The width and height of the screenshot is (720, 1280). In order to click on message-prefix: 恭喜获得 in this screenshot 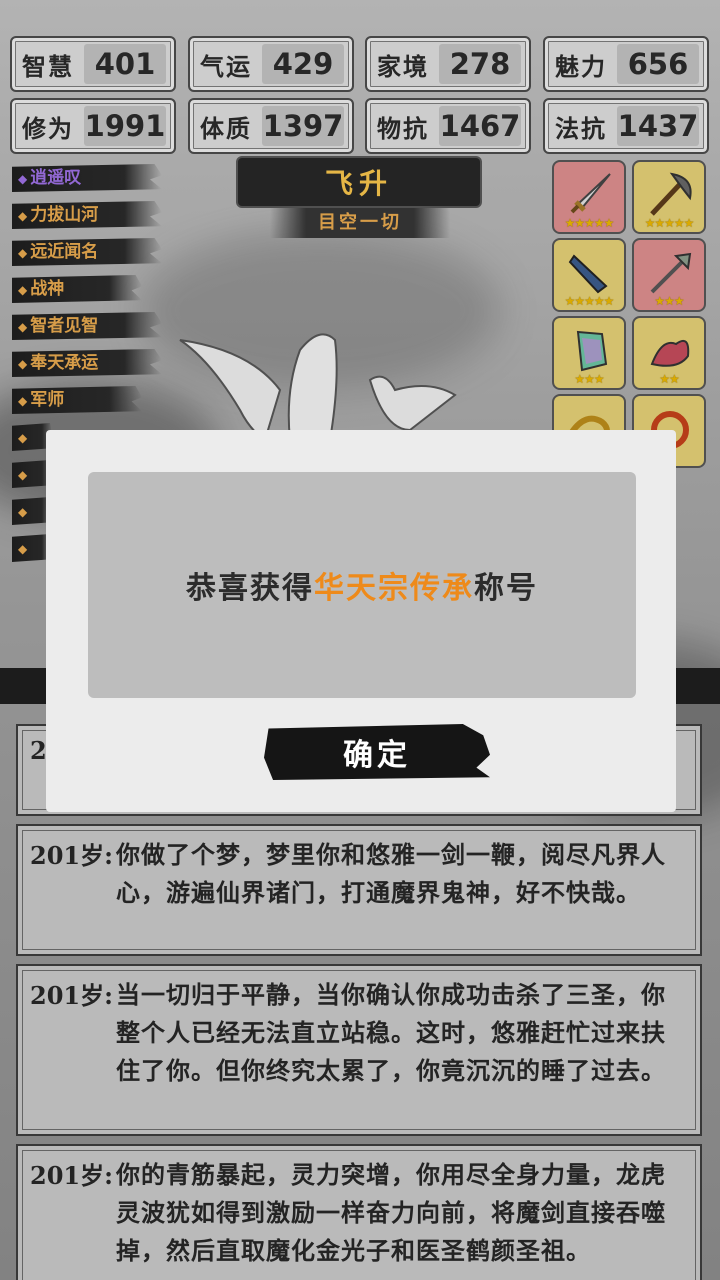, I will do `click(250, 588)`.